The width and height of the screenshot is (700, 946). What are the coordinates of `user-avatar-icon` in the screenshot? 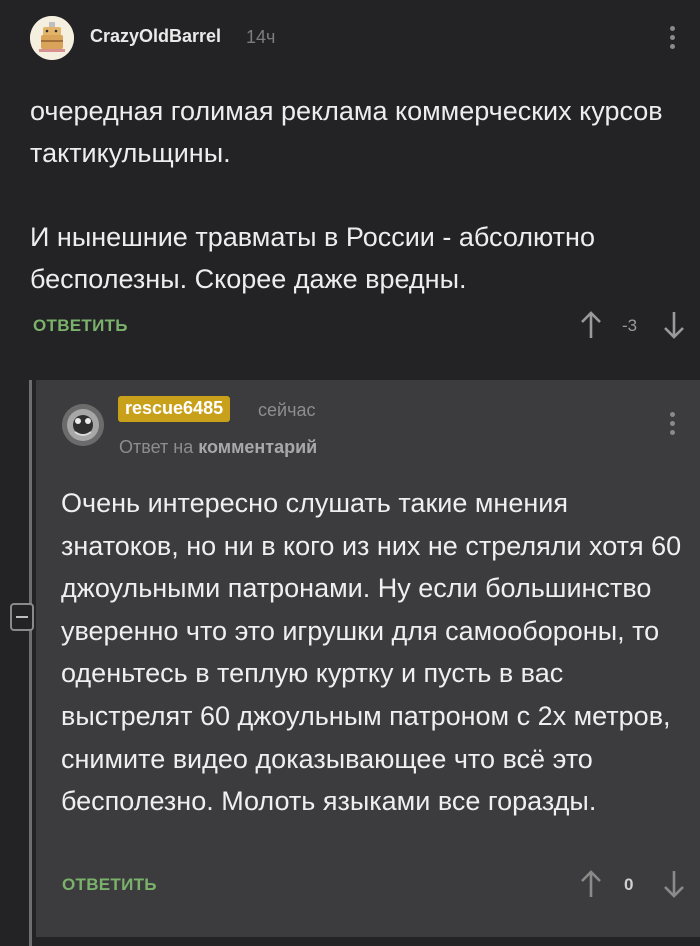 It's located at (83, 425).